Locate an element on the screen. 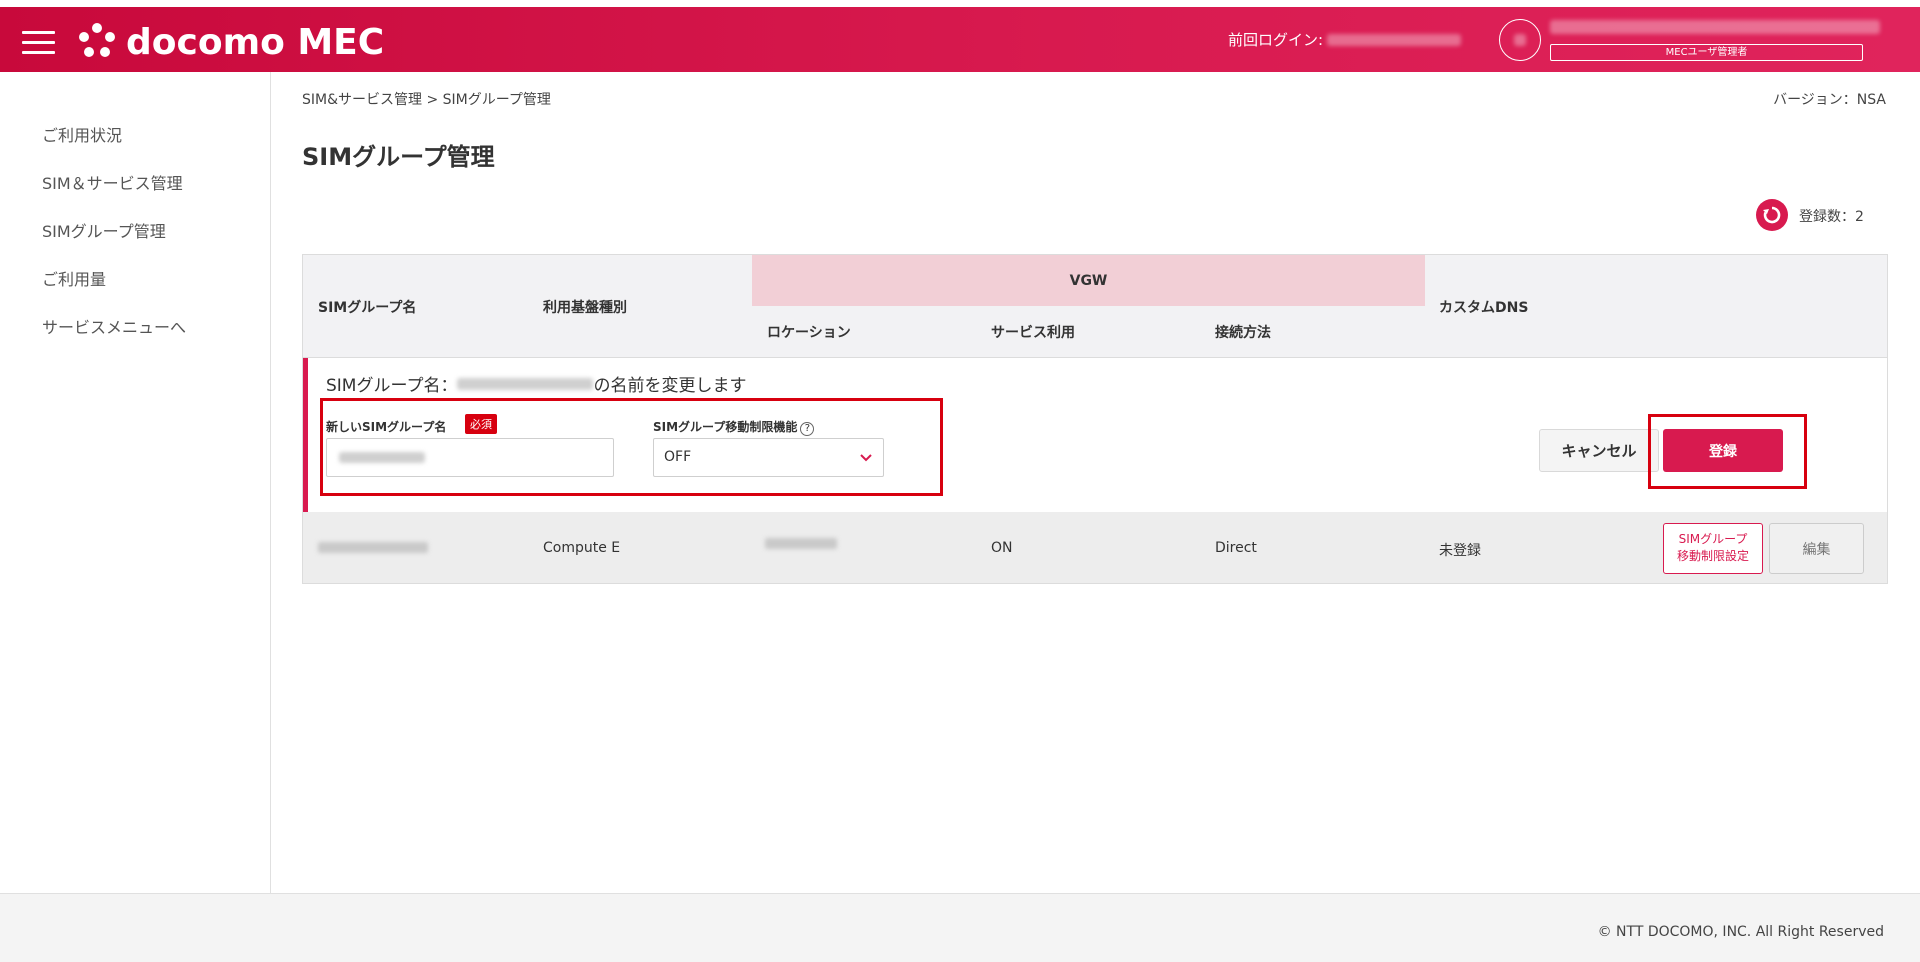  last-login: 前回ログイン: is located at coordinates (1345, 39).